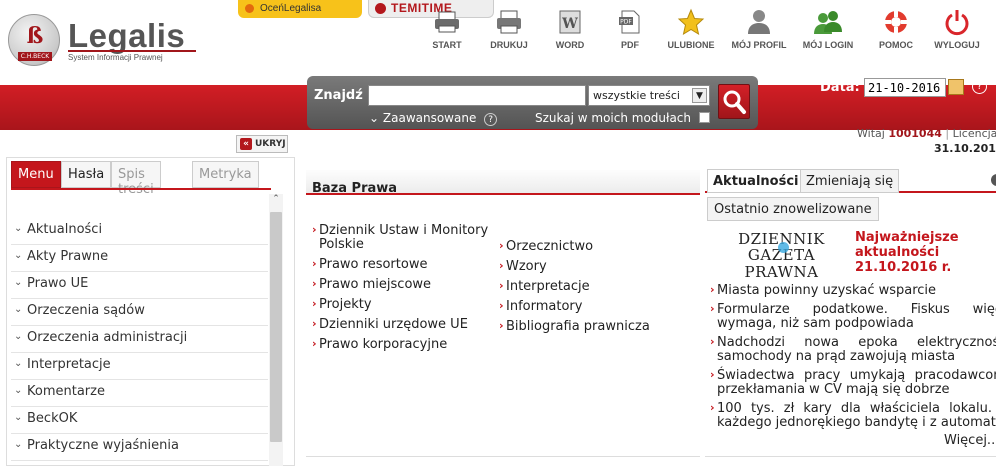 The height and width of the screenshot is (466, 996). What do you see at coordinates (270, 144) in the screenshot?
I see `hide-label: UKRYJ` at bounding box center [270, 144].